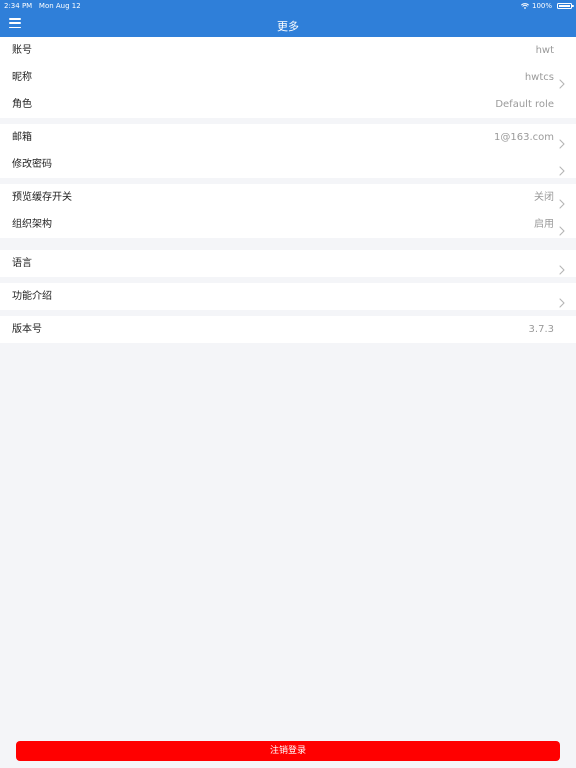 This screenshot has width=576, height=768. I want to click on settings-group: 预览缓存开关 关闭组织架构 启用, so click(288, 211).